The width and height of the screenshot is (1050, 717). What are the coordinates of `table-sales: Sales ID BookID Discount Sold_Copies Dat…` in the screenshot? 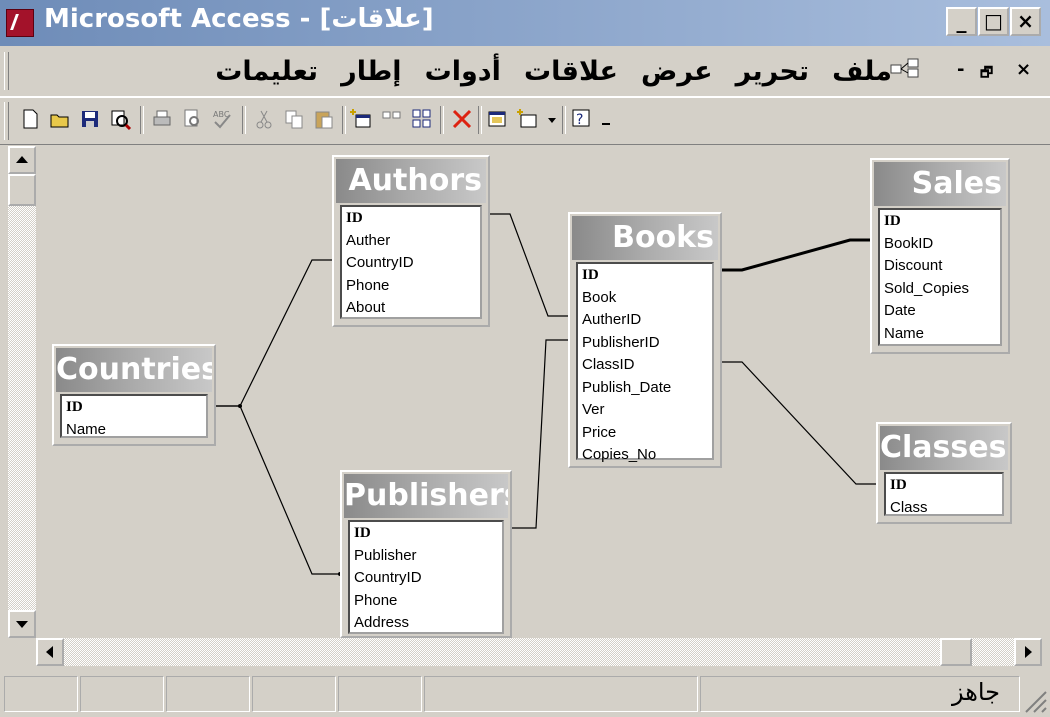 It's located at (940, 256).